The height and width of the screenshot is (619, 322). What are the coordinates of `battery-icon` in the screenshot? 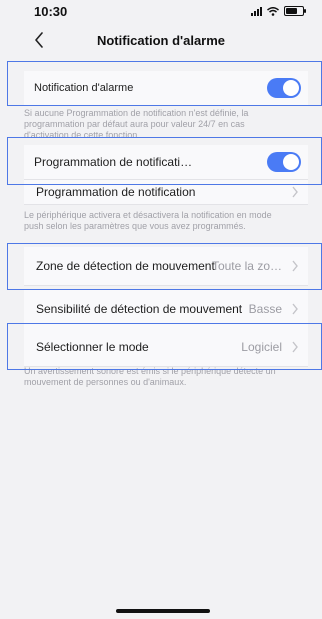 It's located at (295, 11).